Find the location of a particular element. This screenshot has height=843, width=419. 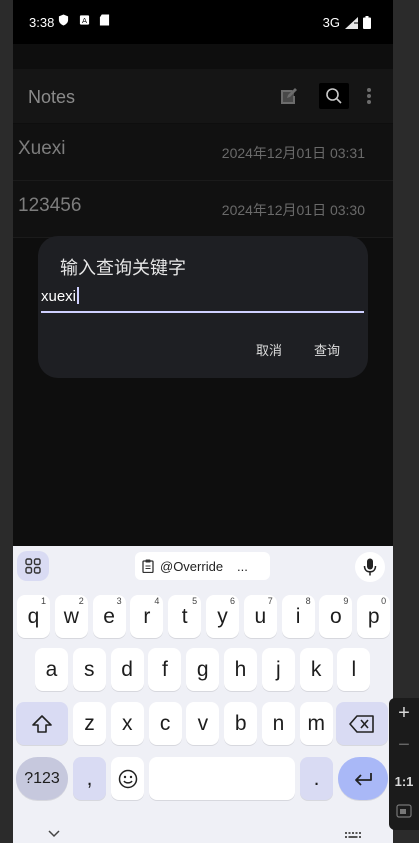

clipboard-icon is located at coordinates (148, 566).